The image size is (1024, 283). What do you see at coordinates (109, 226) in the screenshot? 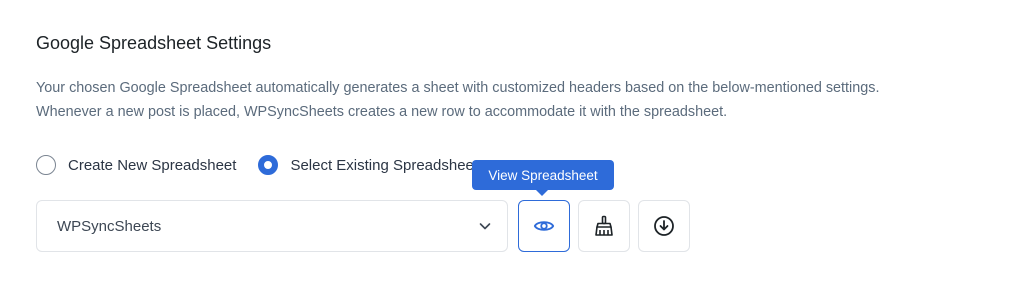
I see `spreadsheet-select-value: WPSyncSheets` at bounding box center [109, 226].